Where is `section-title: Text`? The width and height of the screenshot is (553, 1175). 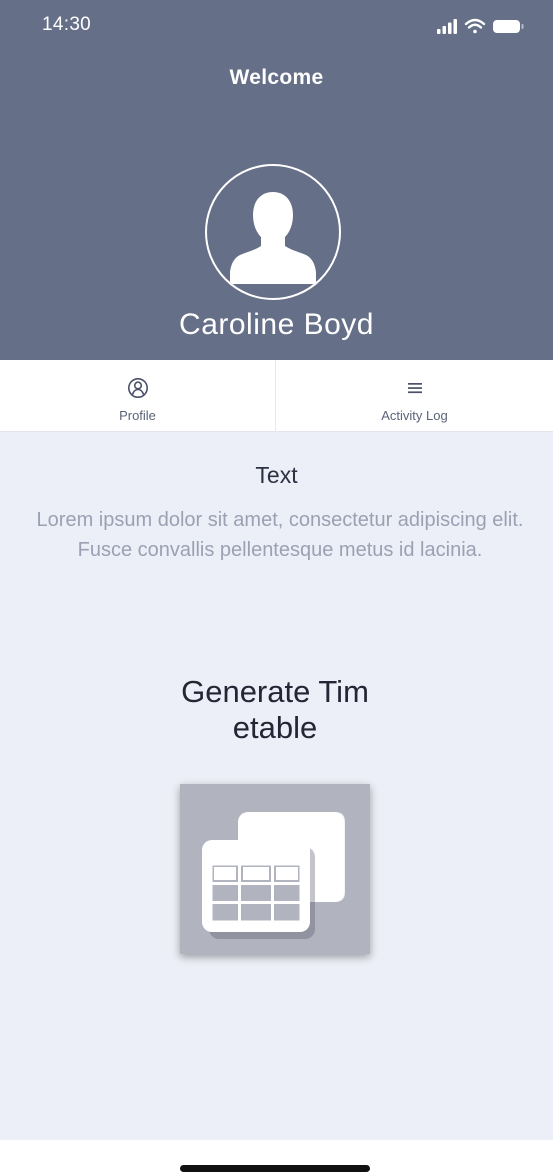 section-title: Text is located at coordinates (276, 475).